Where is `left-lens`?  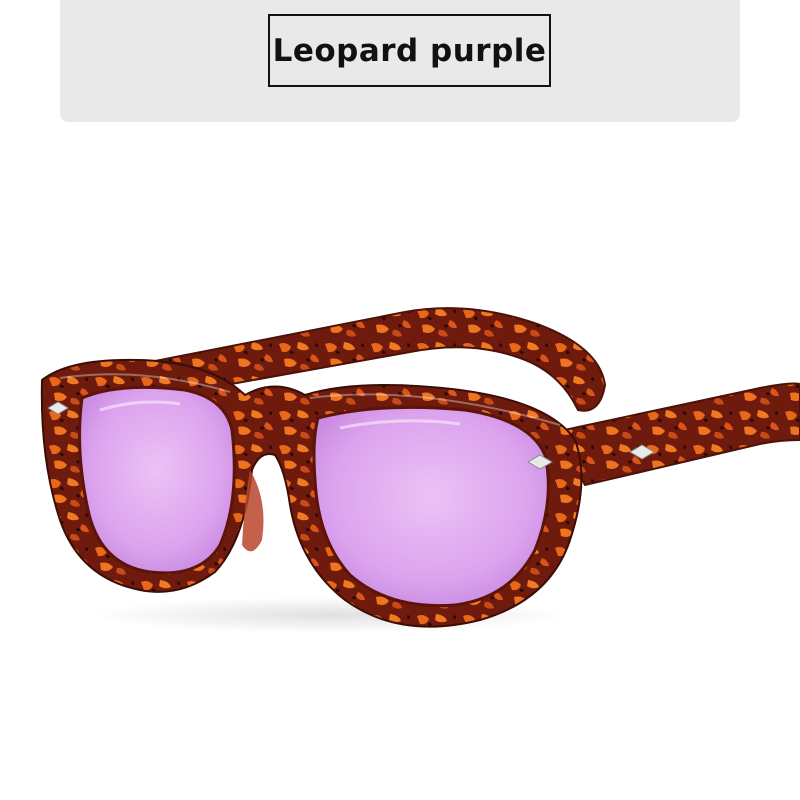
left-lens is located at coordinates (157, 480).